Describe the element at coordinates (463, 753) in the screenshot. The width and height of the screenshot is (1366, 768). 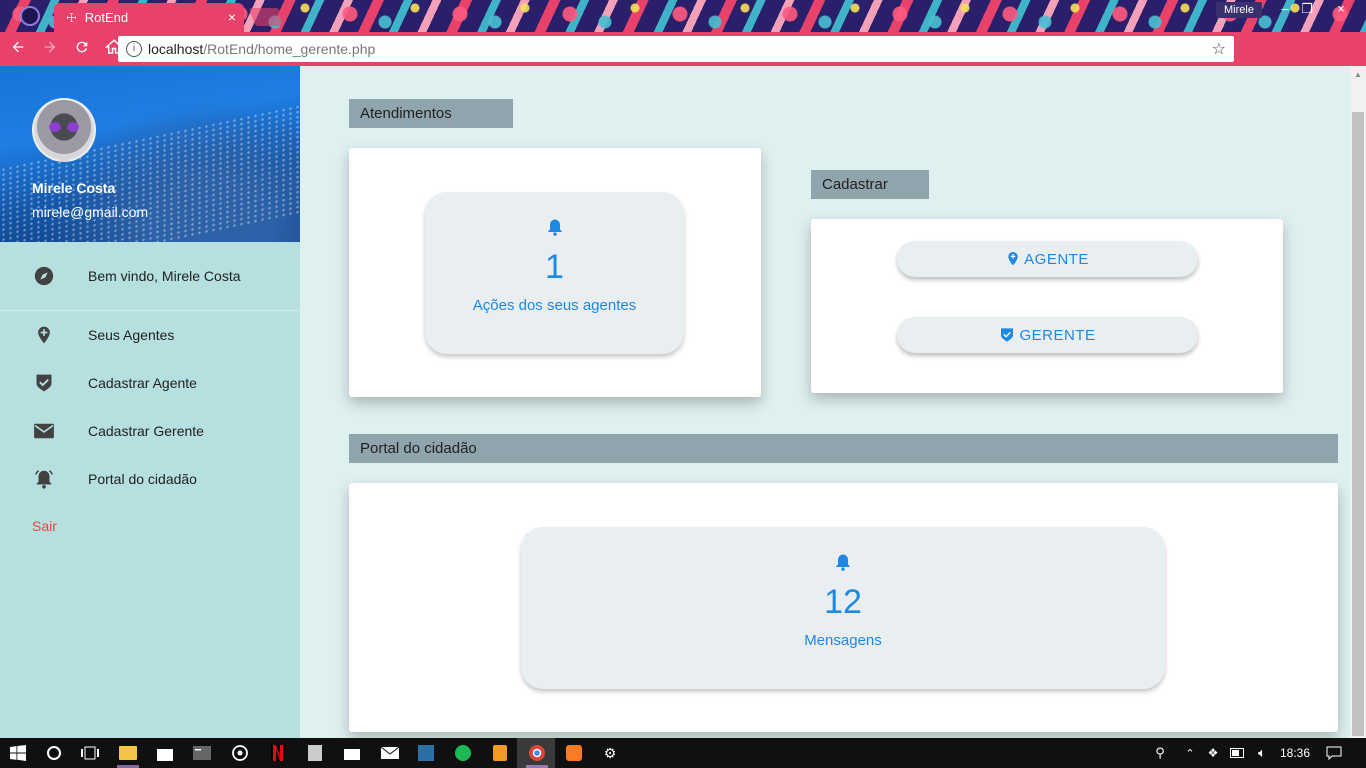
I see `spotify-icon` at that location.